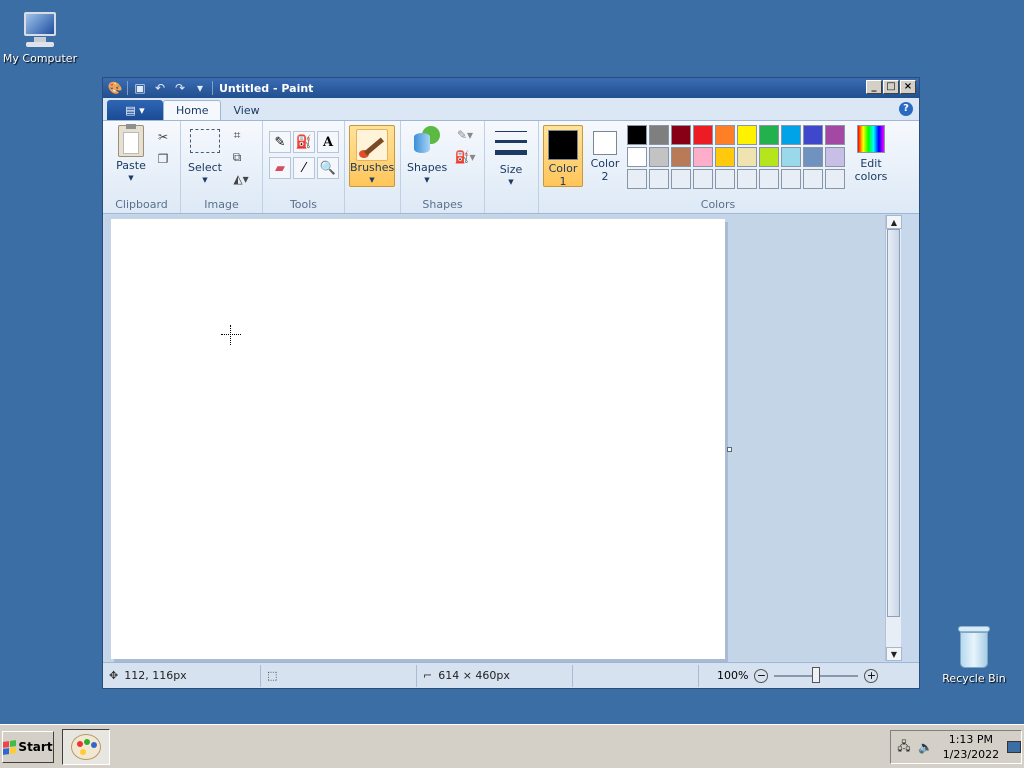 This screenshot has height=768, width=1024. Describe the element at coordinates (906, 109) in the screenshot. I see `help-icon: ?` at that location.